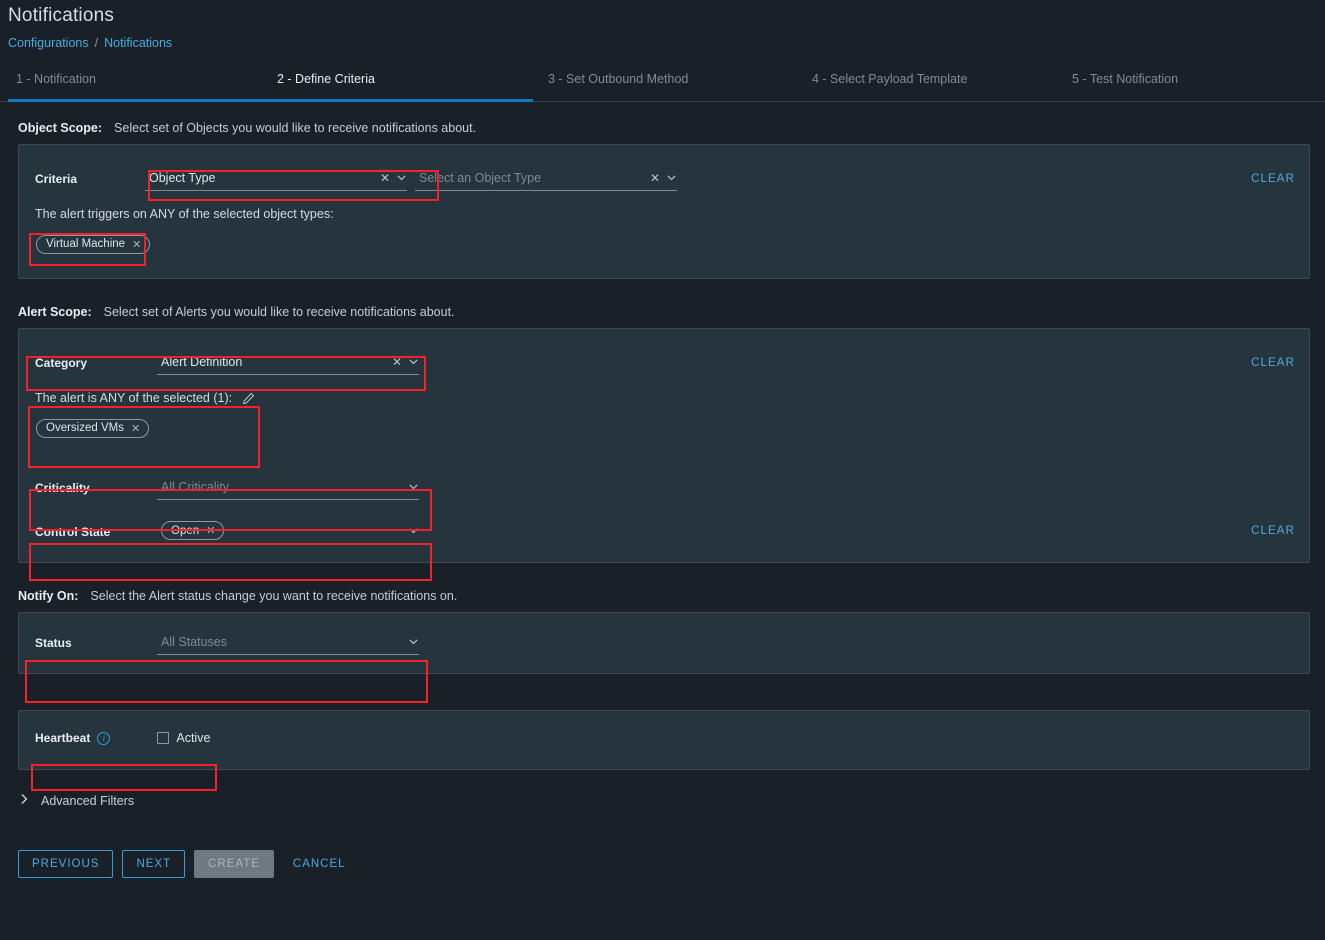  I want to click on status-row: Status All Statuses, so click(672, 643).